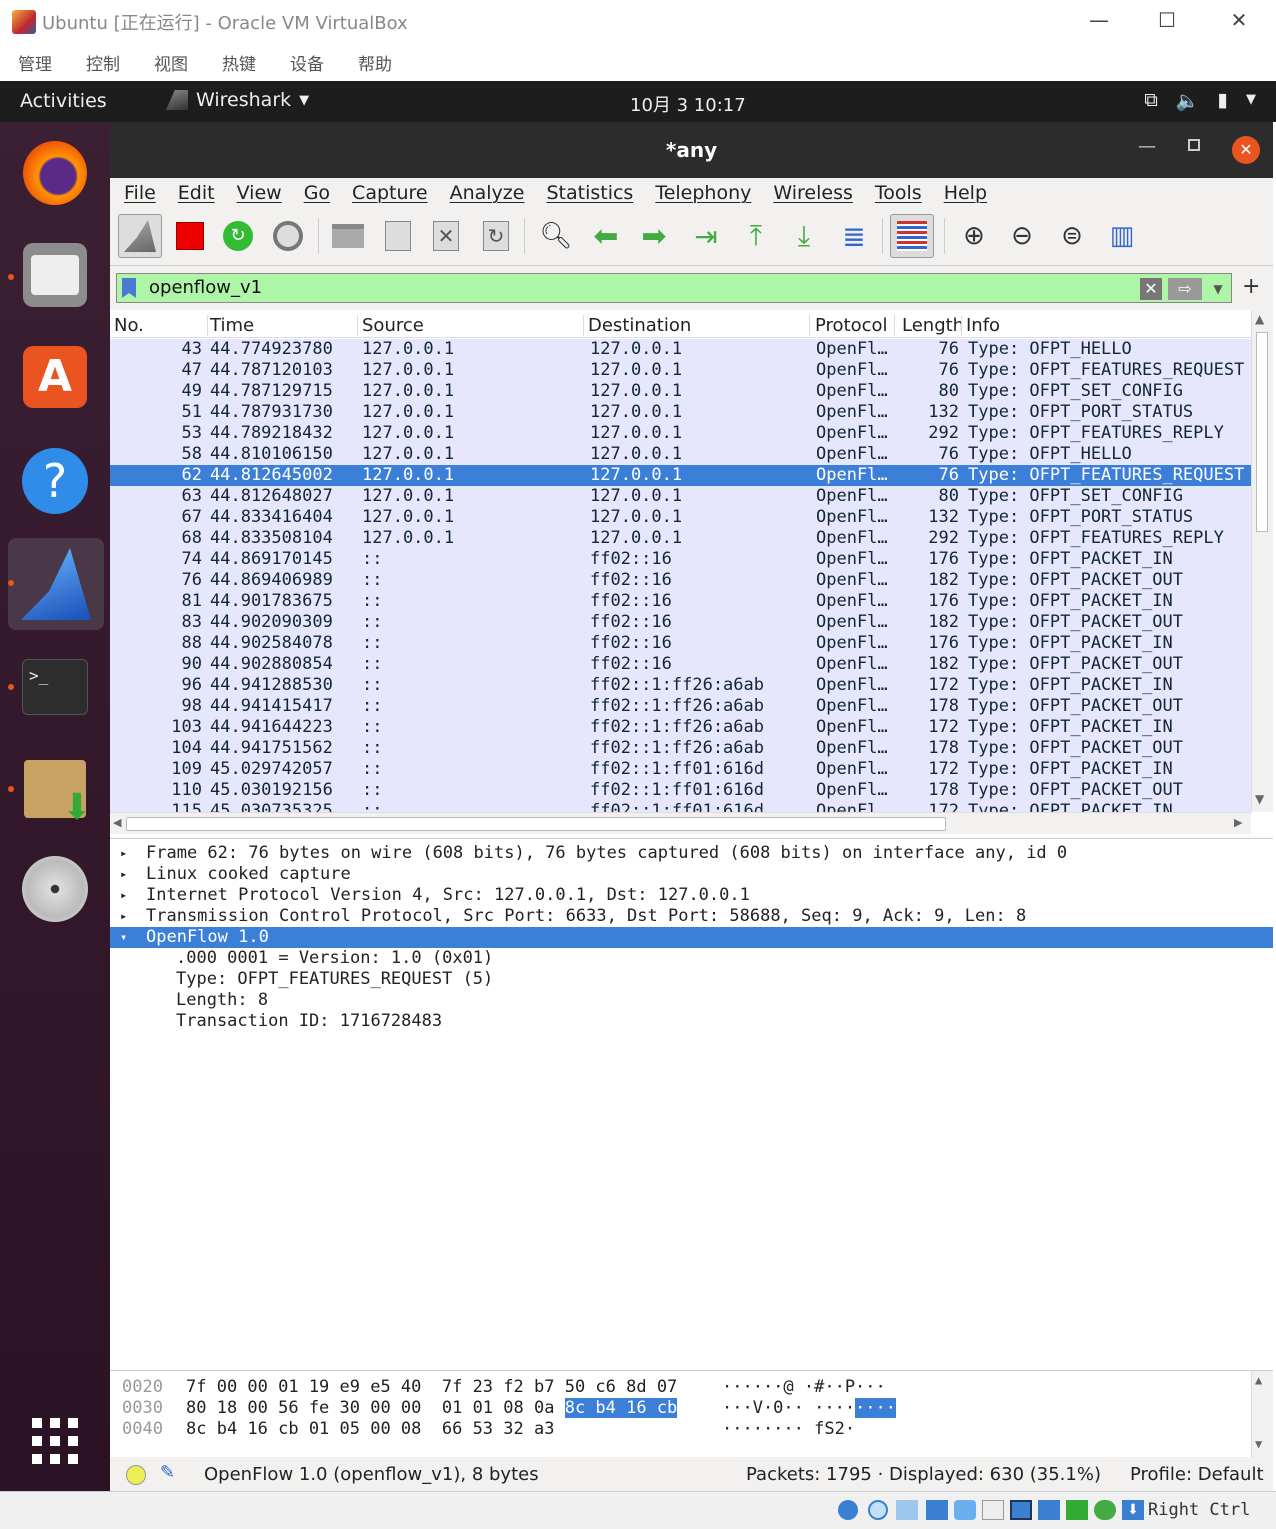  What do you see at coordinates (691, 1000) in the screenshot?
I see `detail-row: Length: 8` at bounding box center [691, 1000].